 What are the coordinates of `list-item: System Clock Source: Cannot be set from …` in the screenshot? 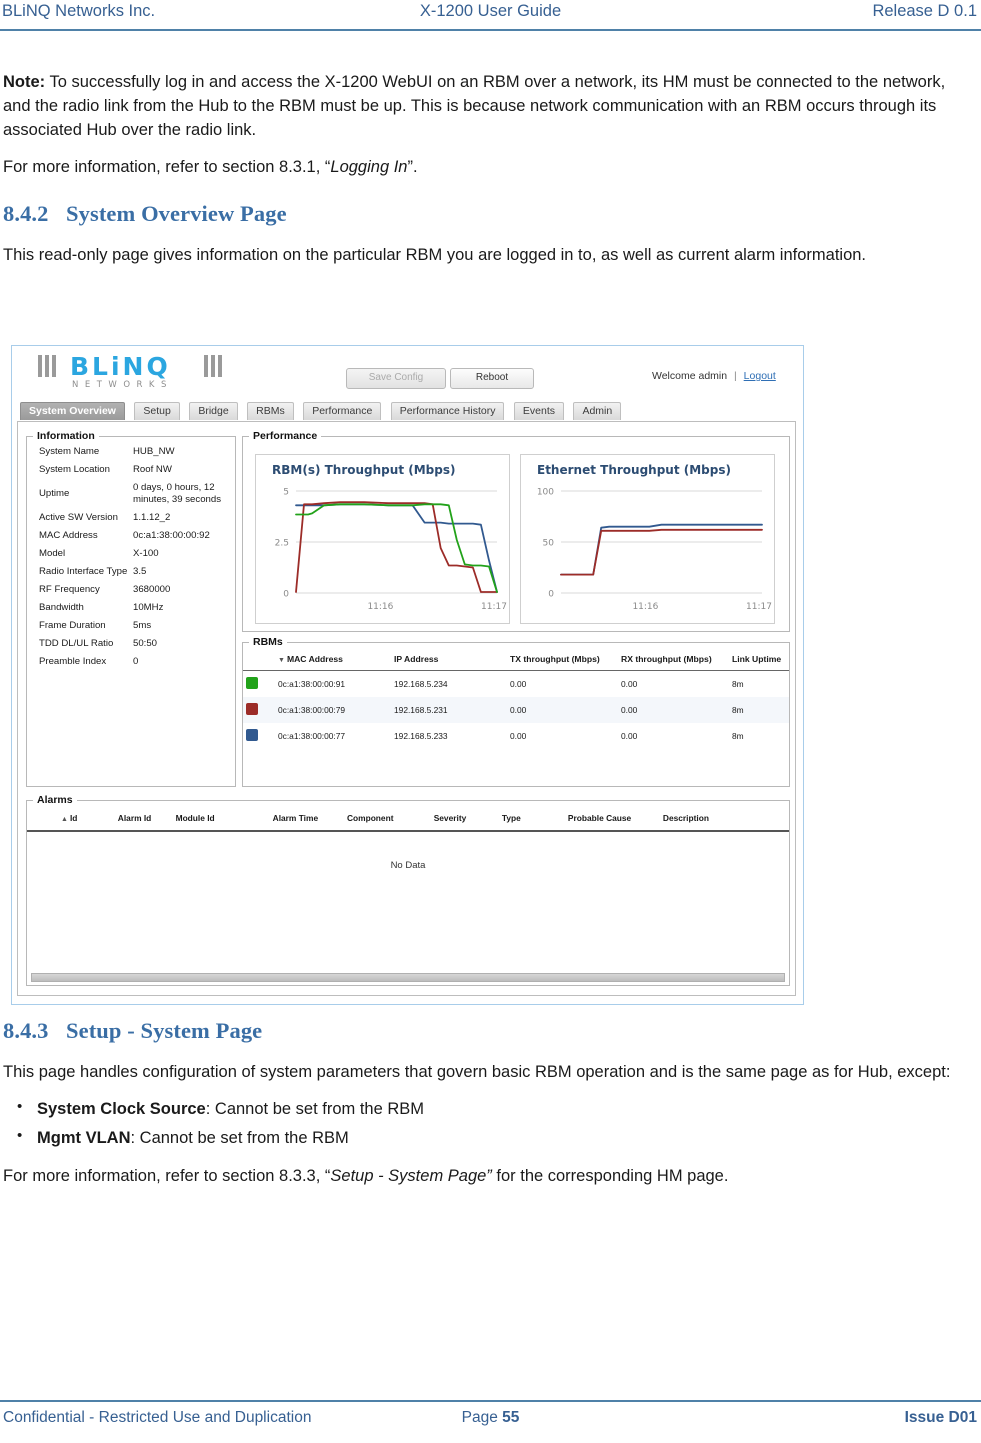 It's located at (490, 1109).